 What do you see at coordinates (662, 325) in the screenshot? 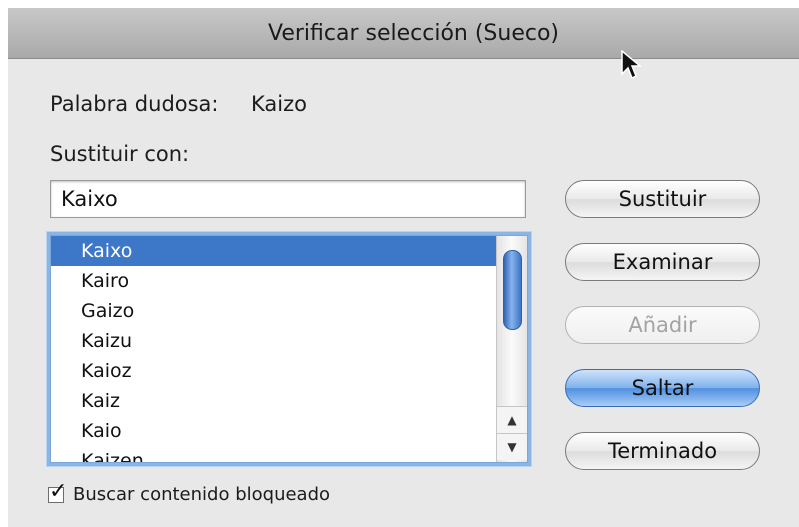
I see `add-button: Añadir` at bounding box center [662, 325].